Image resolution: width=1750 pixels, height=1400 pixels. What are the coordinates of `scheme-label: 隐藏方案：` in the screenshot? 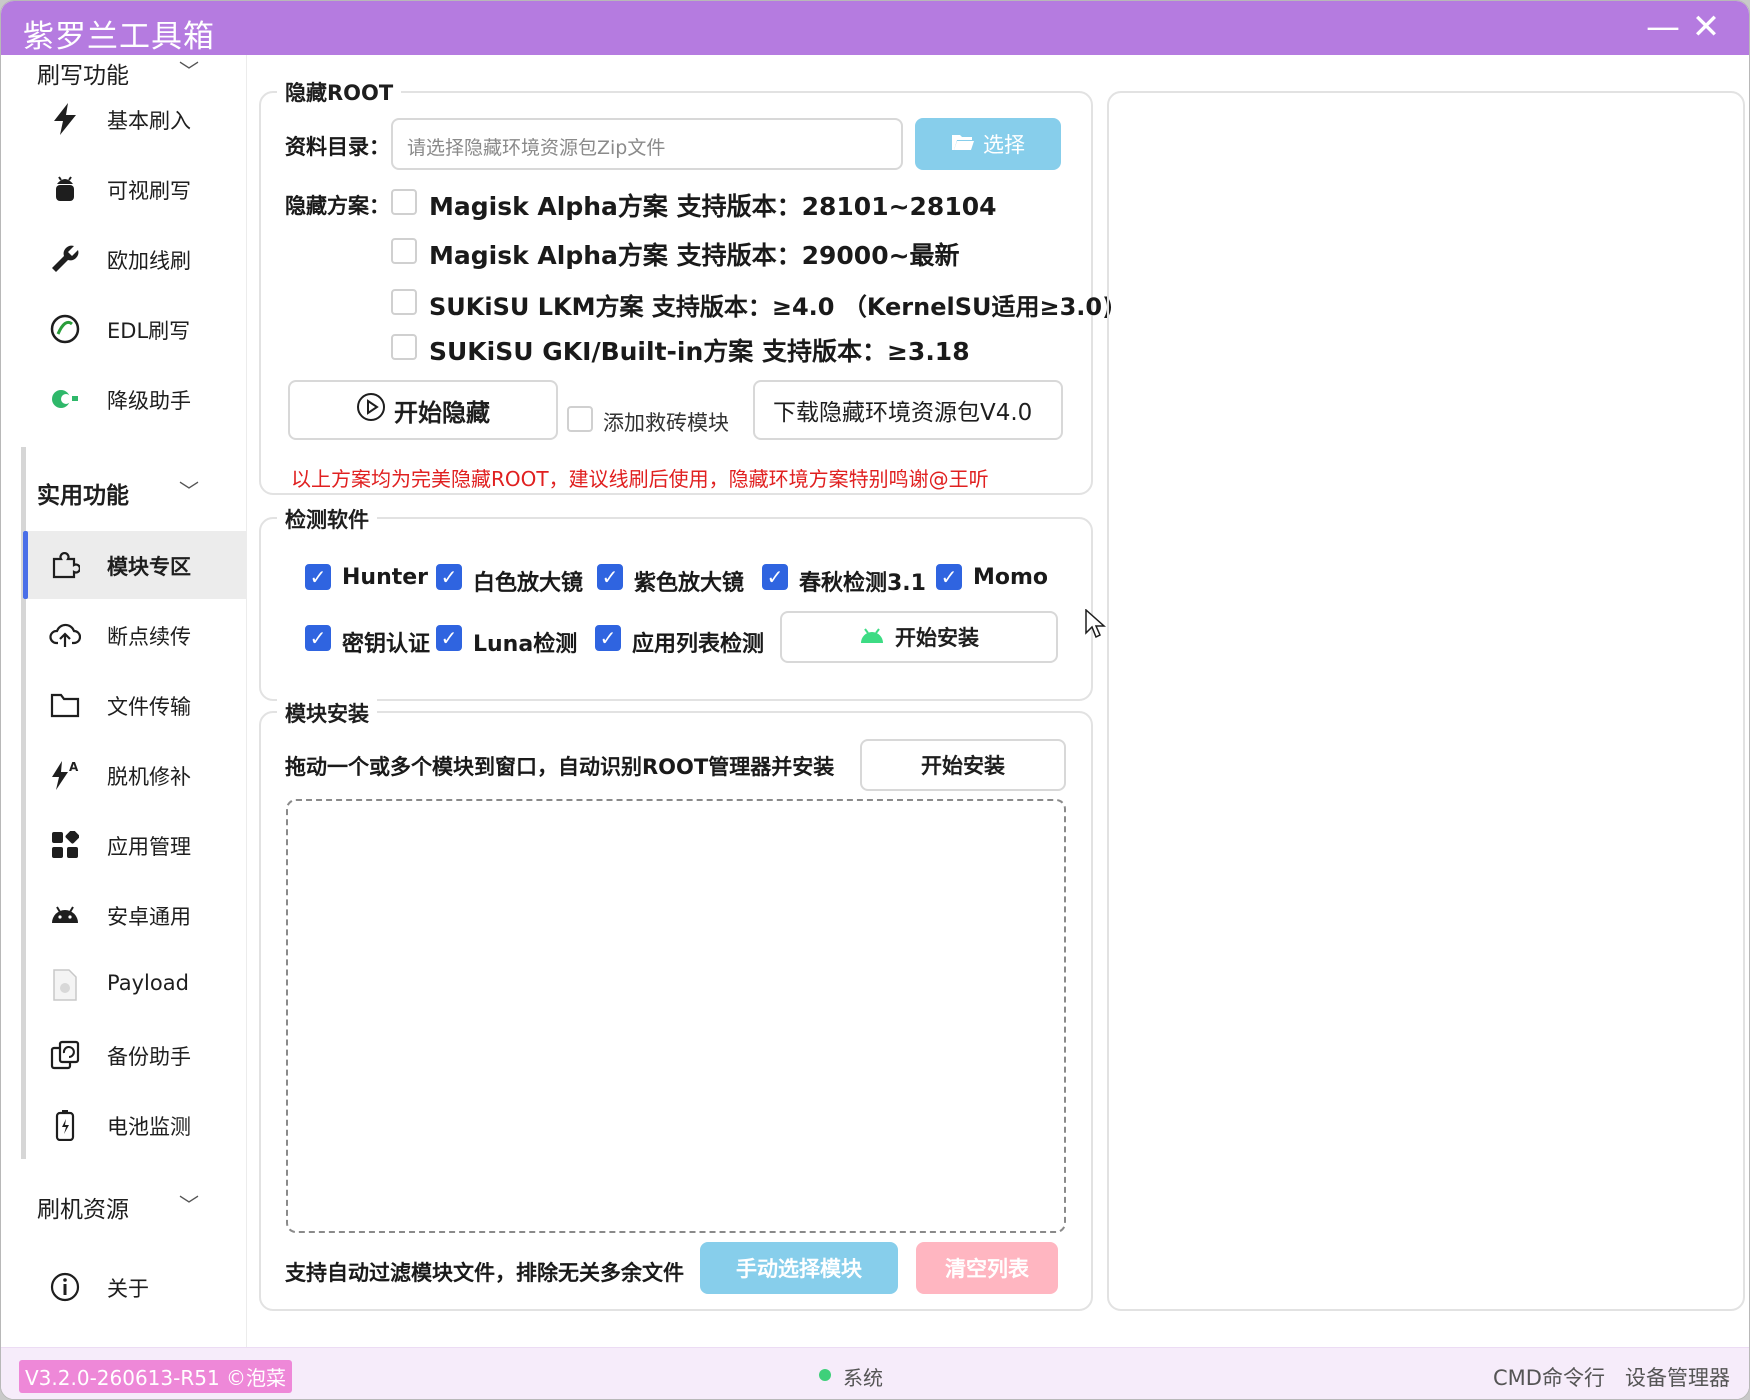 It's located at (337, 206).